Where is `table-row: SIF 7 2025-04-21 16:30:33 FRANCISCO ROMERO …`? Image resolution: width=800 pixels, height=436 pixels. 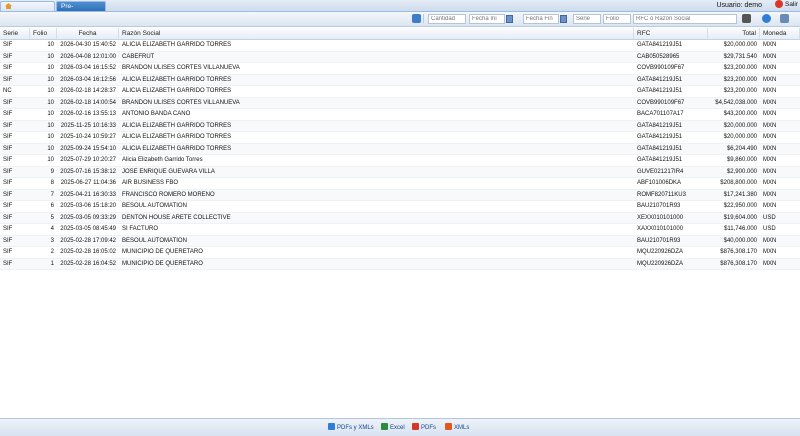
table-row: SIF 7 2025-04-21 16:30:33 FRANCISCO ROMERO … is located at coordinates (400, 195).